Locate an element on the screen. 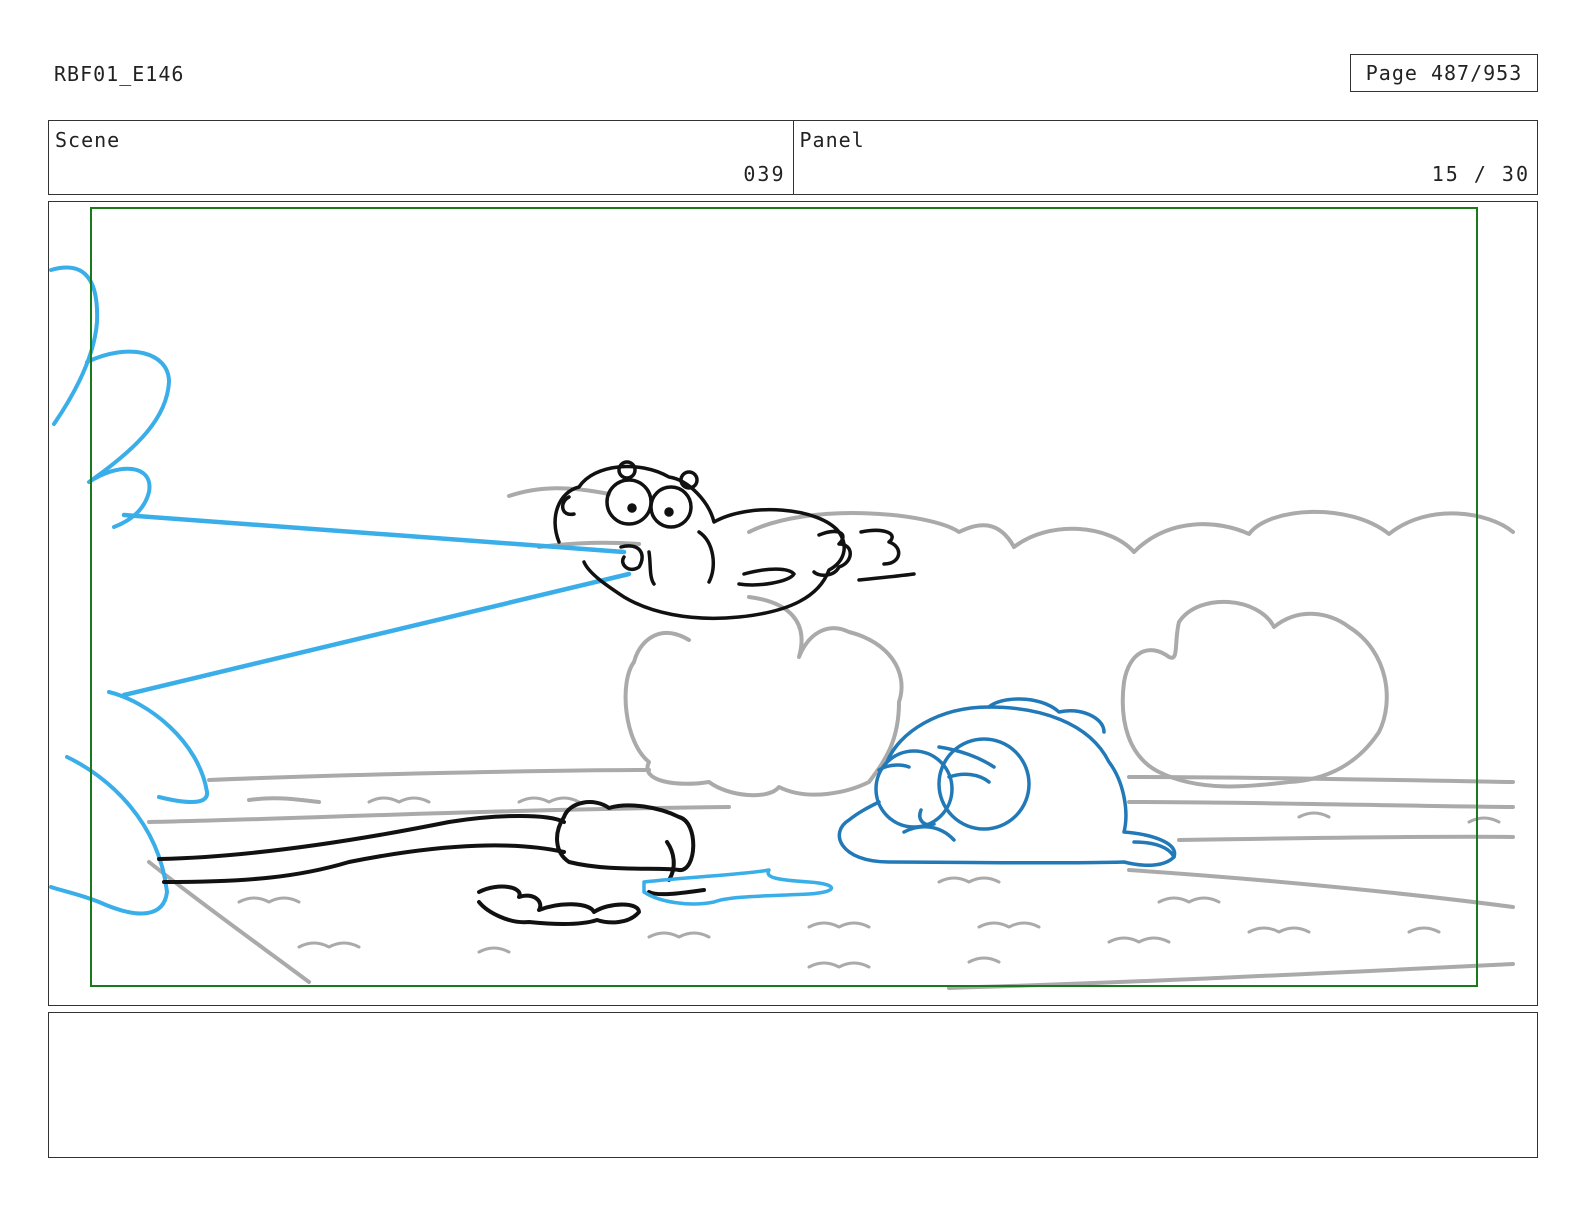 This screenshot has width=1584, height=1224. dust-puff is located at coordinates (284, 800).